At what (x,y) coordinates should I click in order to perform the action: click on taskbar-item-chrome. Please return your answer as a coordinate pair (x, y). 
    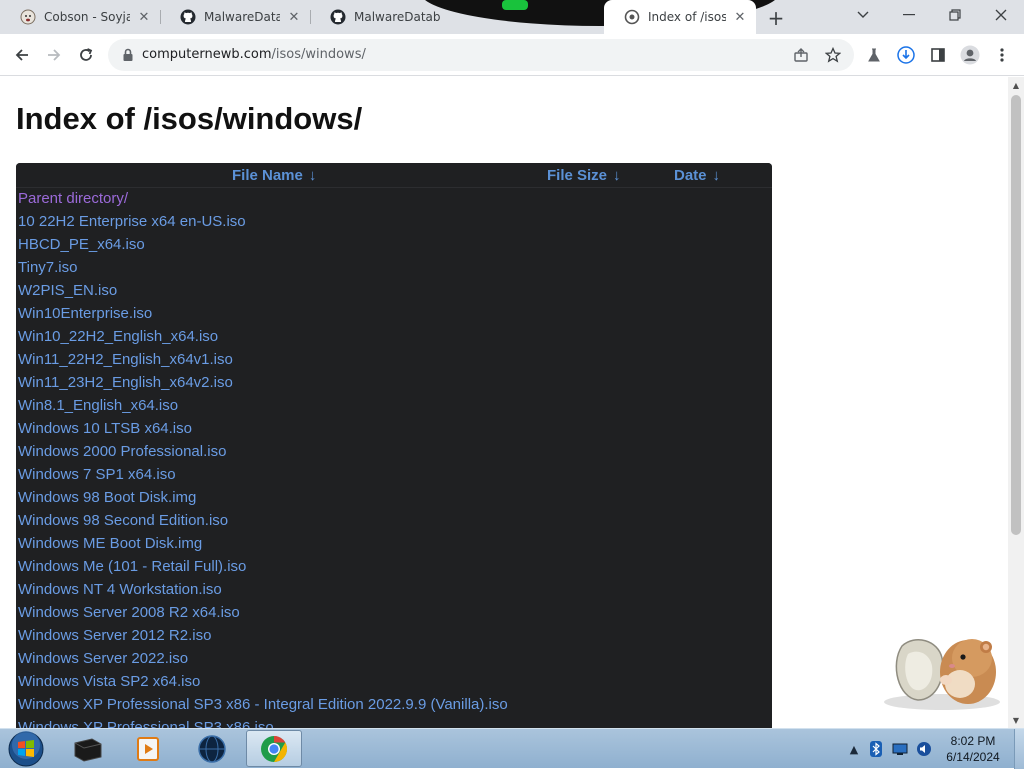
    Looking at the image, I should click on (274, 748).